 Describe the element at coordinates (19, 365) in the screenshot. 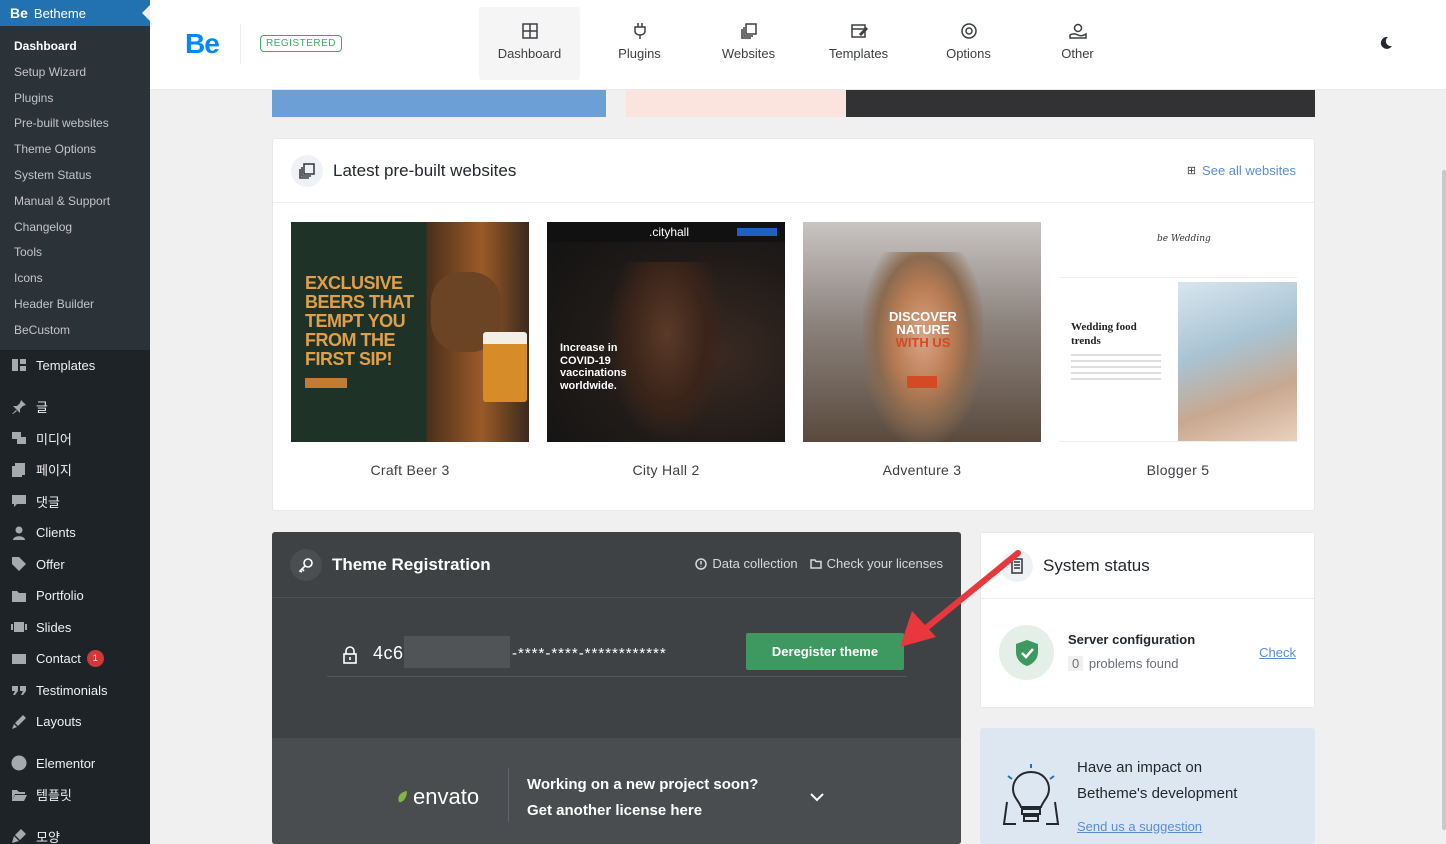

I see `templates-icon` at that location.